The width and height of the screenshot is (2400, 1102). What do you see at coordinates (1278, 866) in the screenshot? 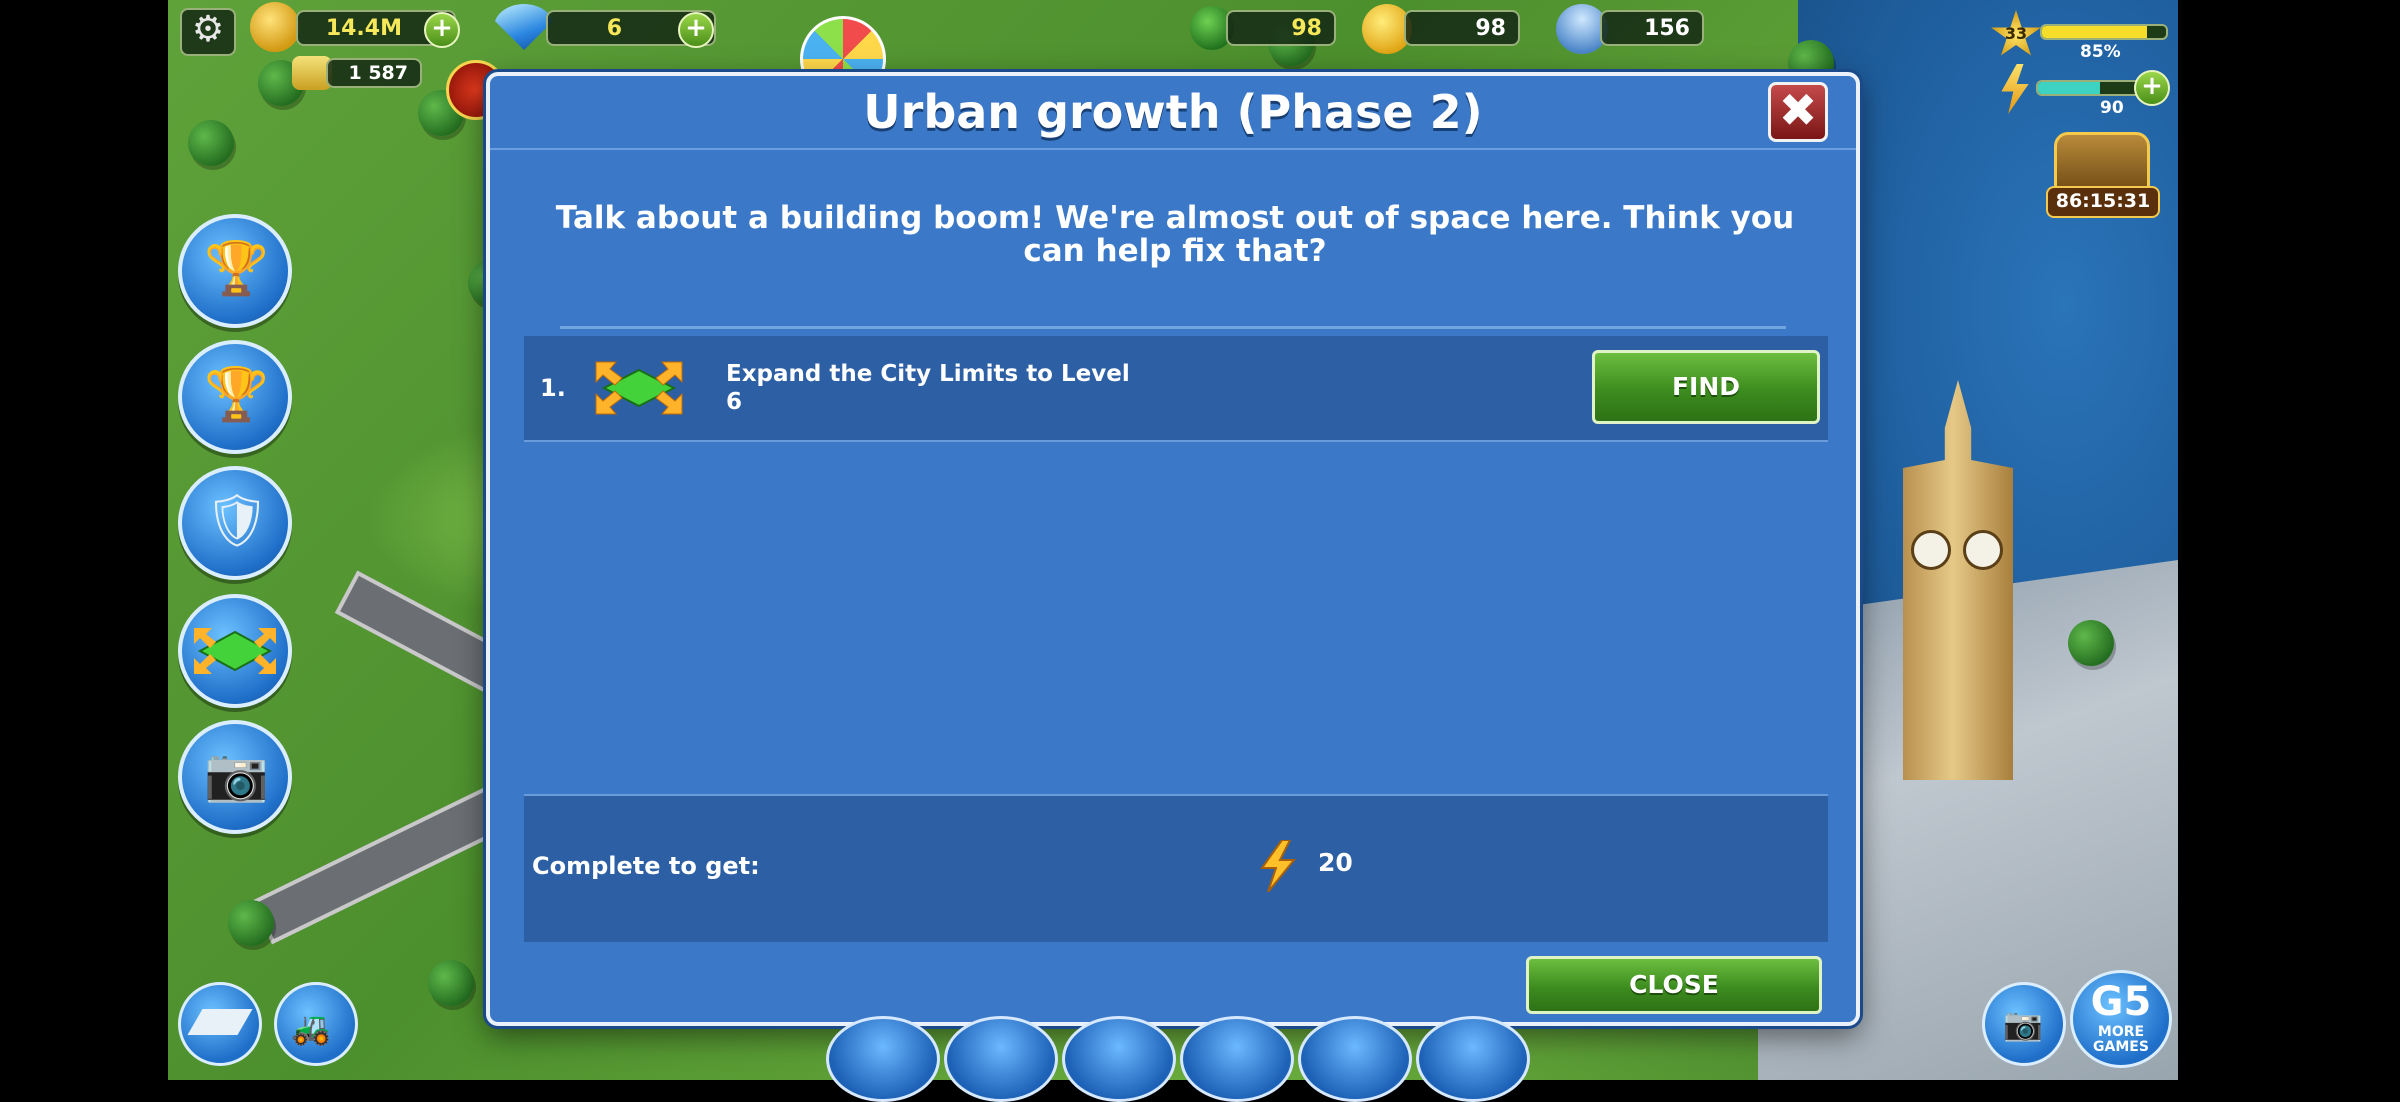
I see `energy-bolt-icon` at bounding box center [1278, 866].